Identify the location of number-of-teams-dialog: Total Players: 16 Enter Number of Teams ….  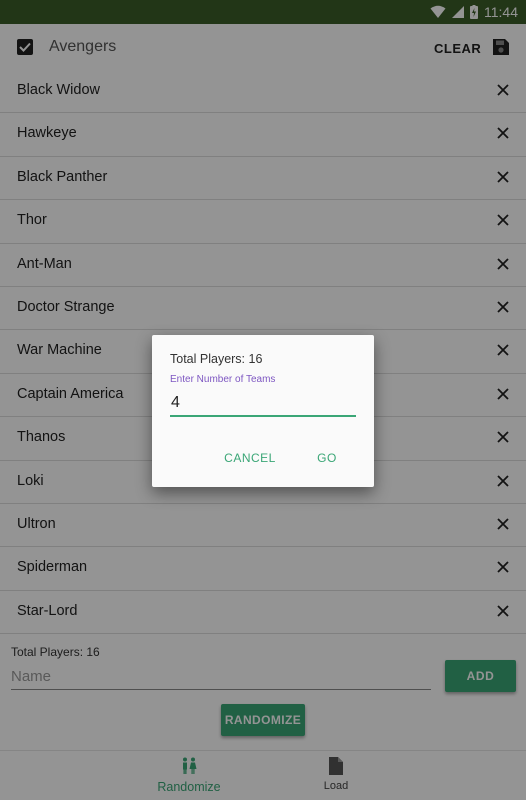
(263, 411).